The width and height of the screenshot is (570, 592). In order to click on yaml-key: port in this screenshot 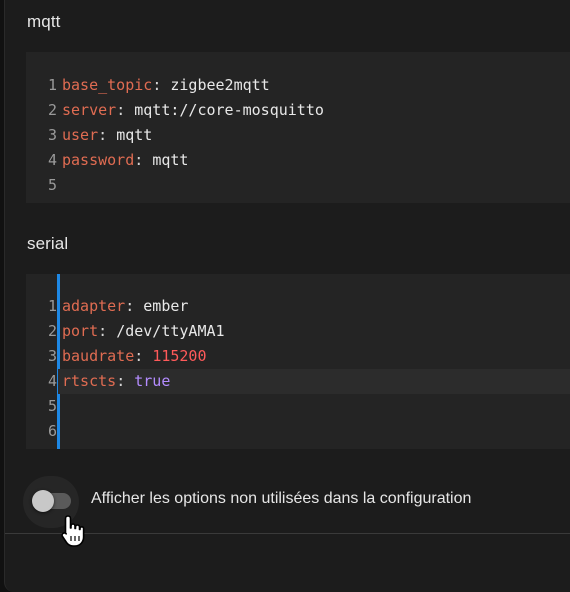, I will do `click(80, 331)`.